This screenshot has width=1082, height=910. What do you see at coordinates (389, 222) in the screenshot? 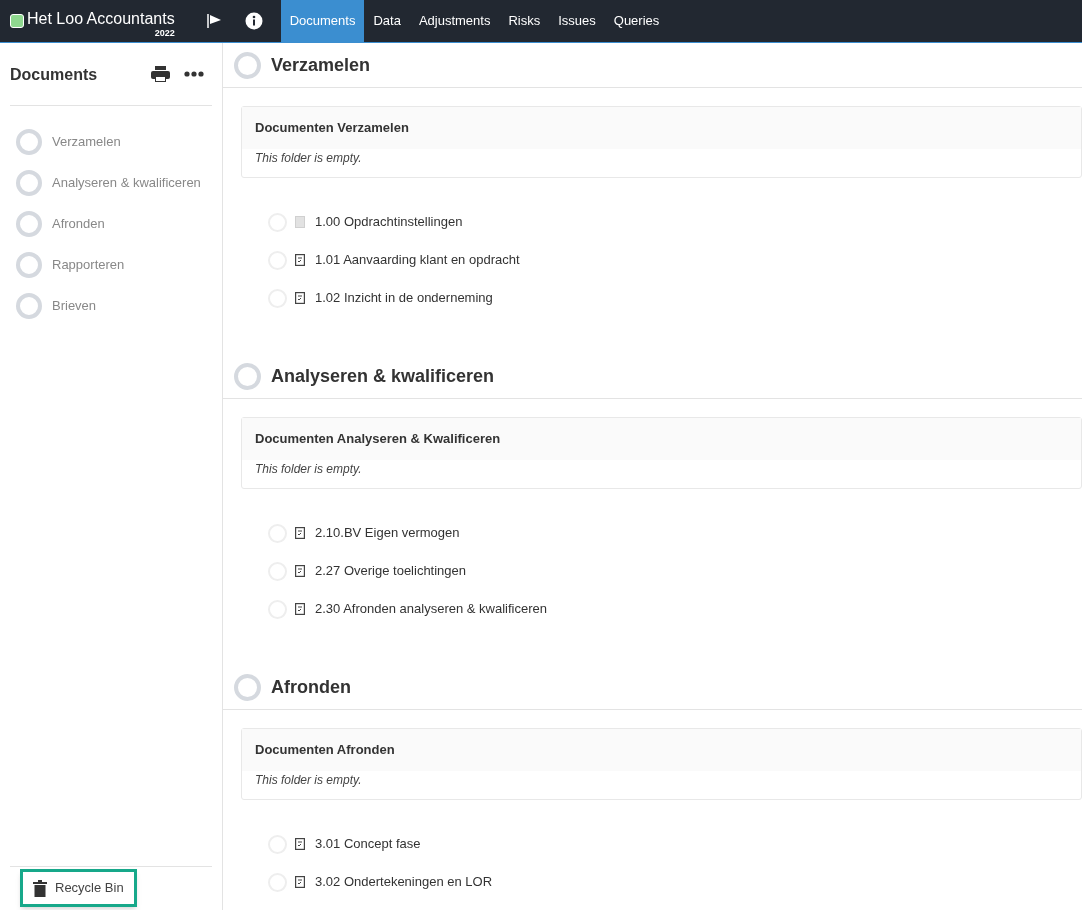
I see `document-link: 1.00 Opdrachtinstellingen` at bounding box center [389, 222].